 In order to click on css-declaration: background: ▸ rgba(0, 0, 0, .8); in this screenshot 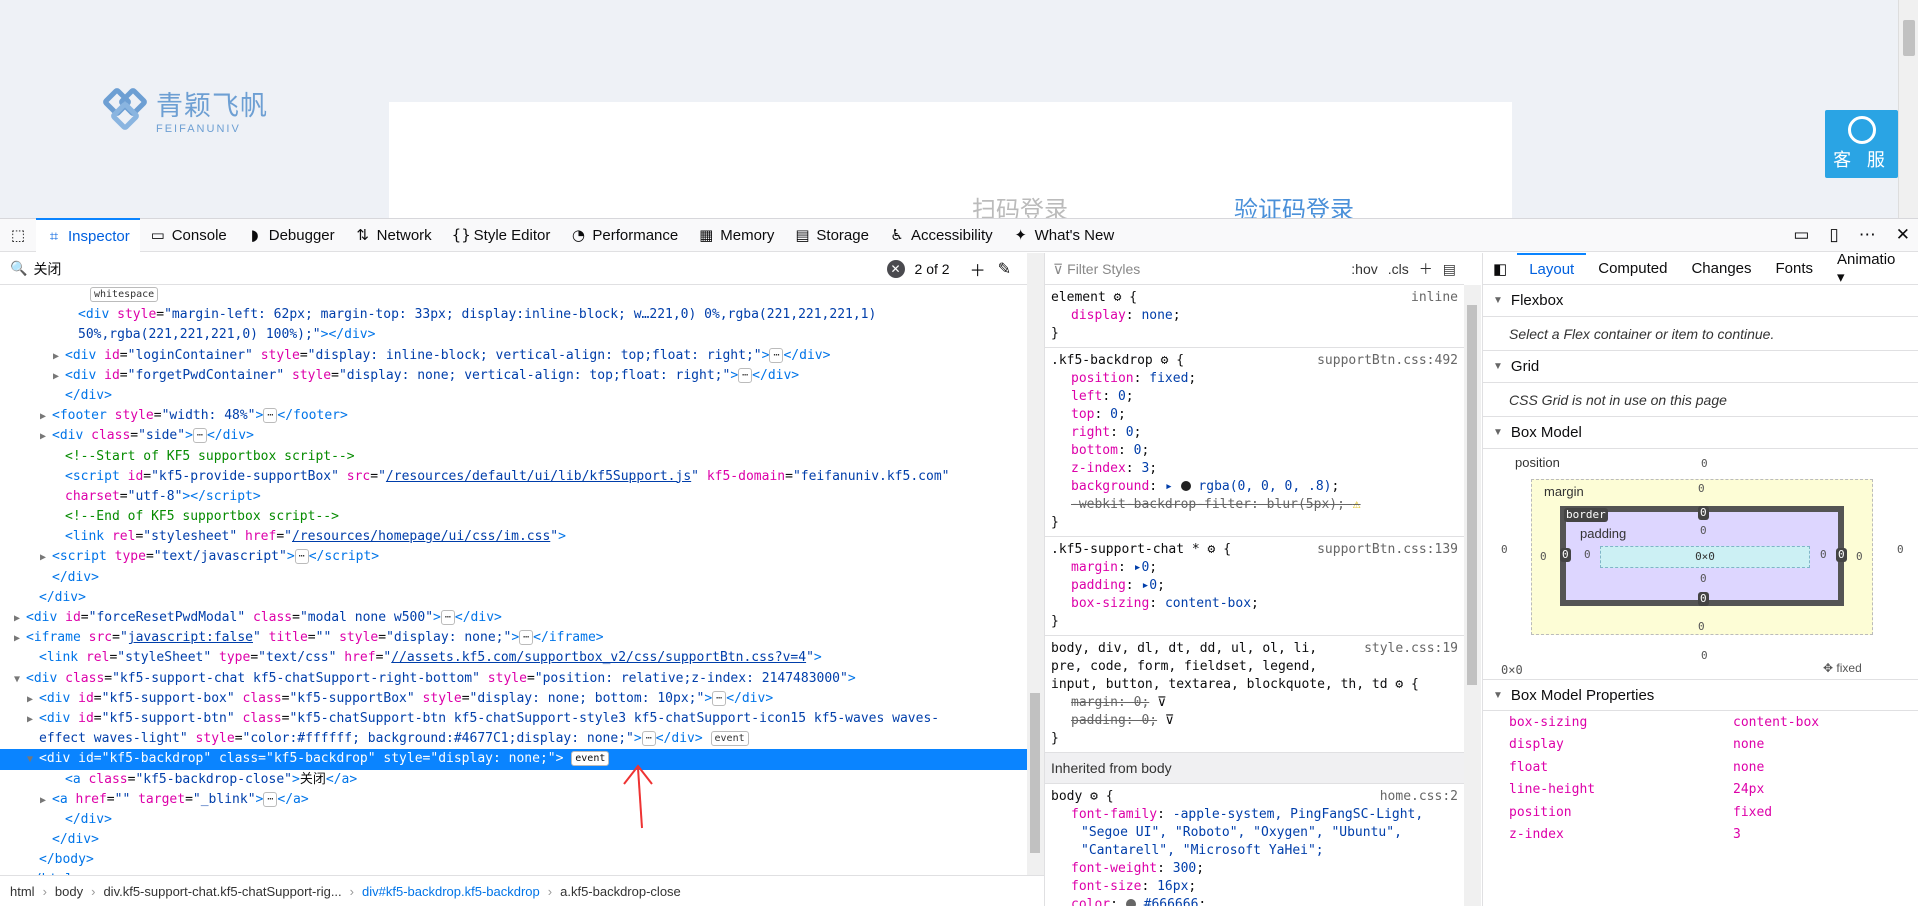, I will do `click(1254, 487)`.